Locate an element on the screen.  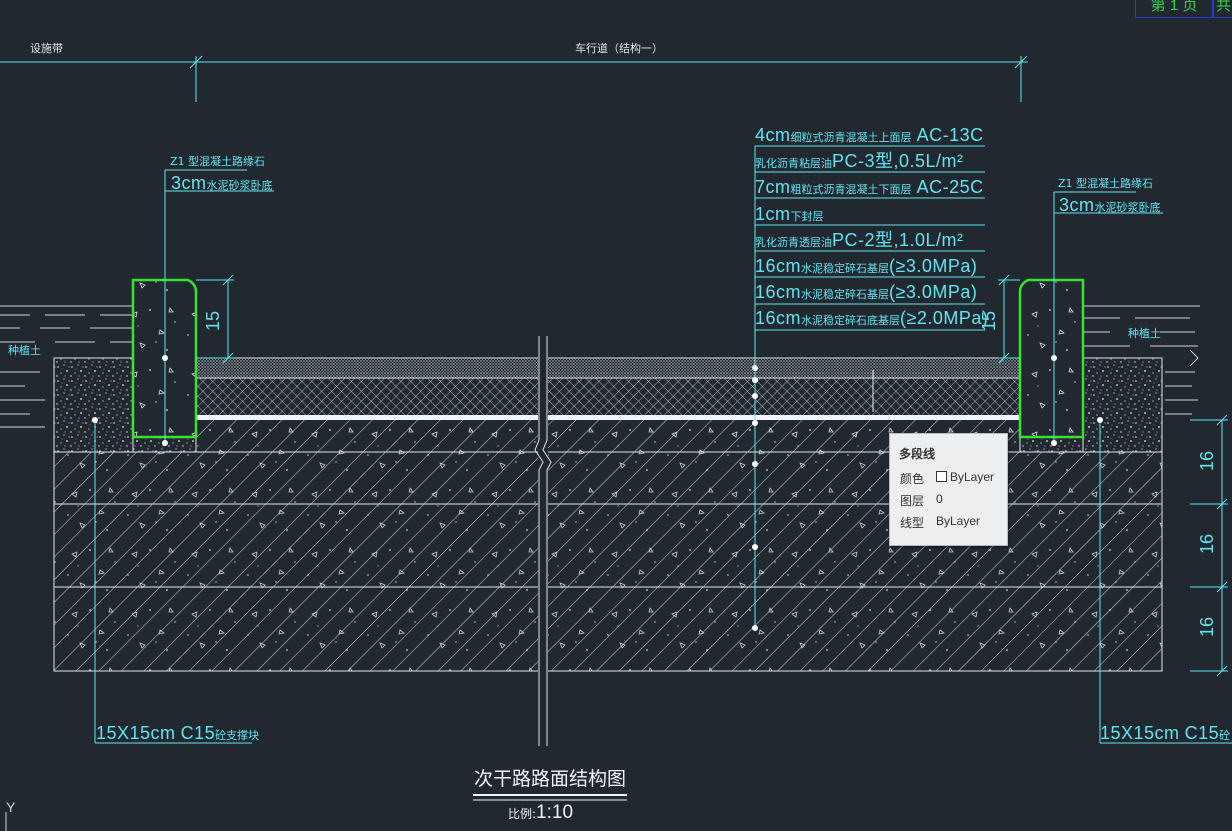
layer-callout-4: 1cm下封层 is located at coordinates (789, 214).